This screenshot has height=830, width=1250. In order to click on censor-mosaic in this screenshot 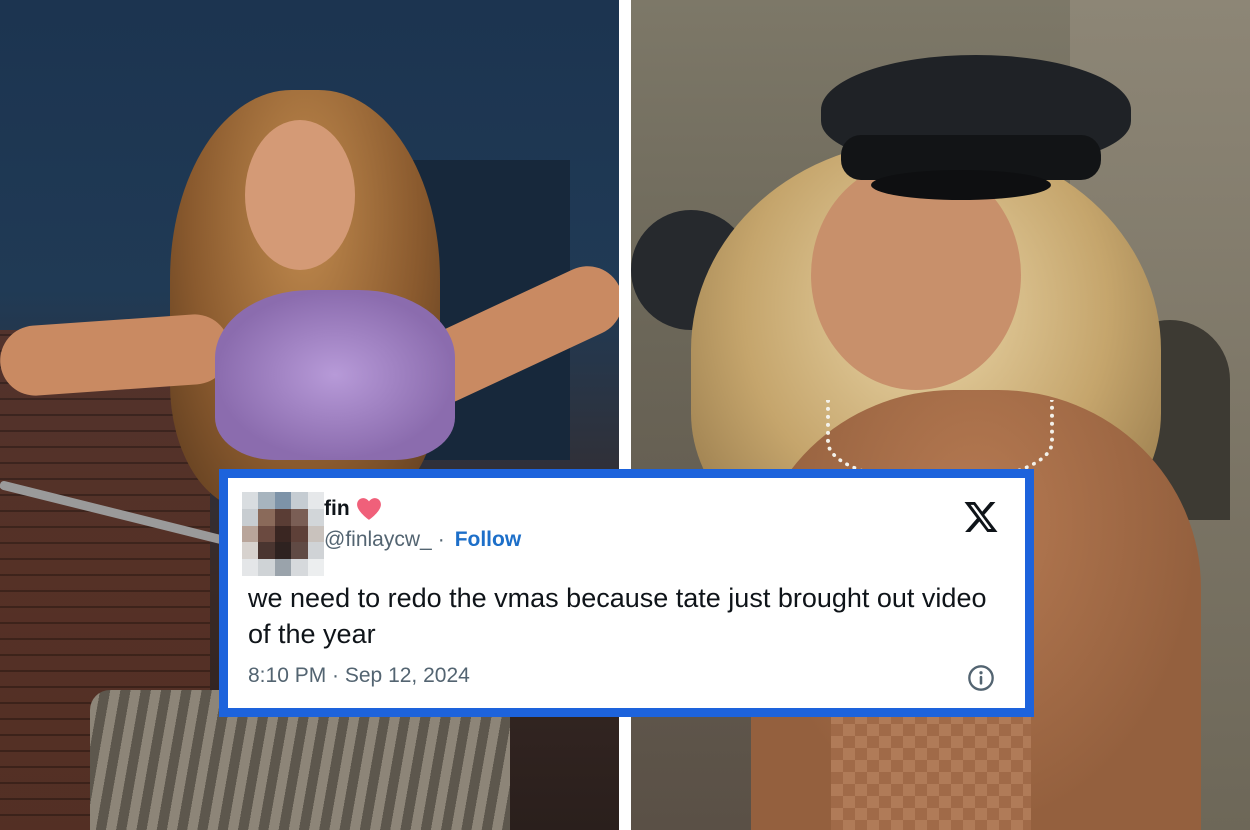, I will do `click(931, 765)`.